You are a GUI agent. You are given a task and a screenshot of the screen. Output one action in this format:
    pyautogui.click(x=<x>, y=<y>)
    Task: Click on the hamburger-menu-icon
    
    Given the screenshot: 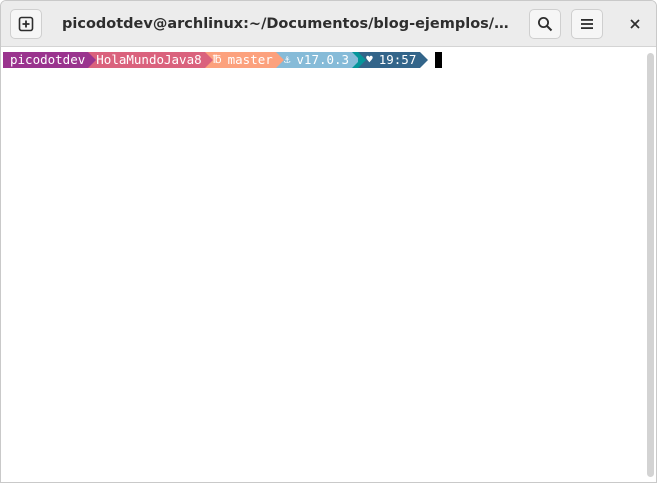 What is the action you would take?
    pyautogui.click(x=587, y=24)
    